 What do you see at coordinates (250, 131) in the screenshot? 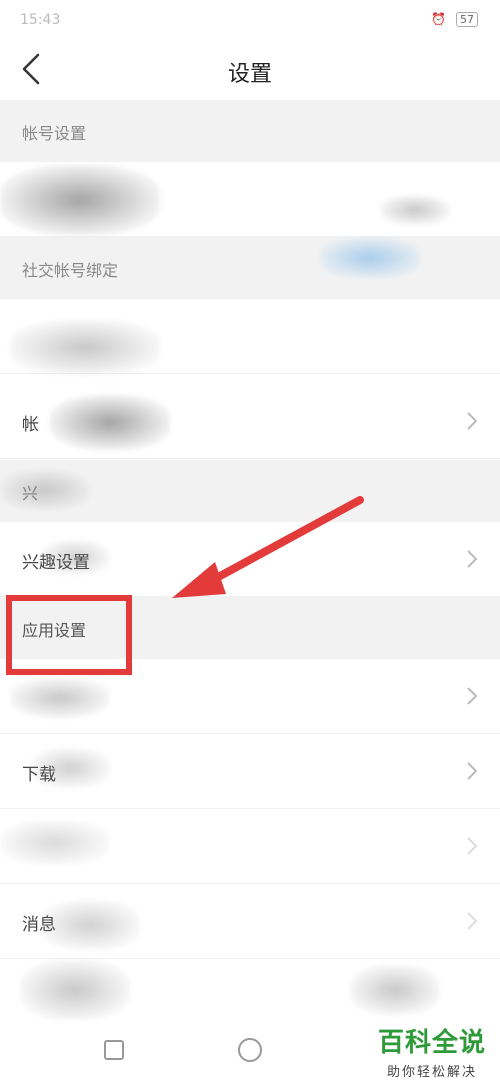
I see `section-header-account: 帐号设置` at bounding box center [250, 131].